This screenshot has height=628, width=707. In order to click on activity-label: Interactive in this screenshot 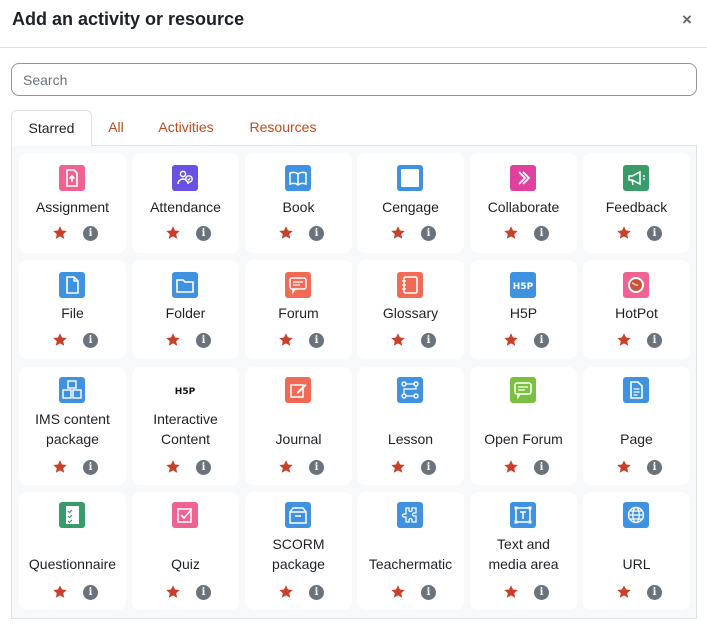, I will do `click(185, 419)`.